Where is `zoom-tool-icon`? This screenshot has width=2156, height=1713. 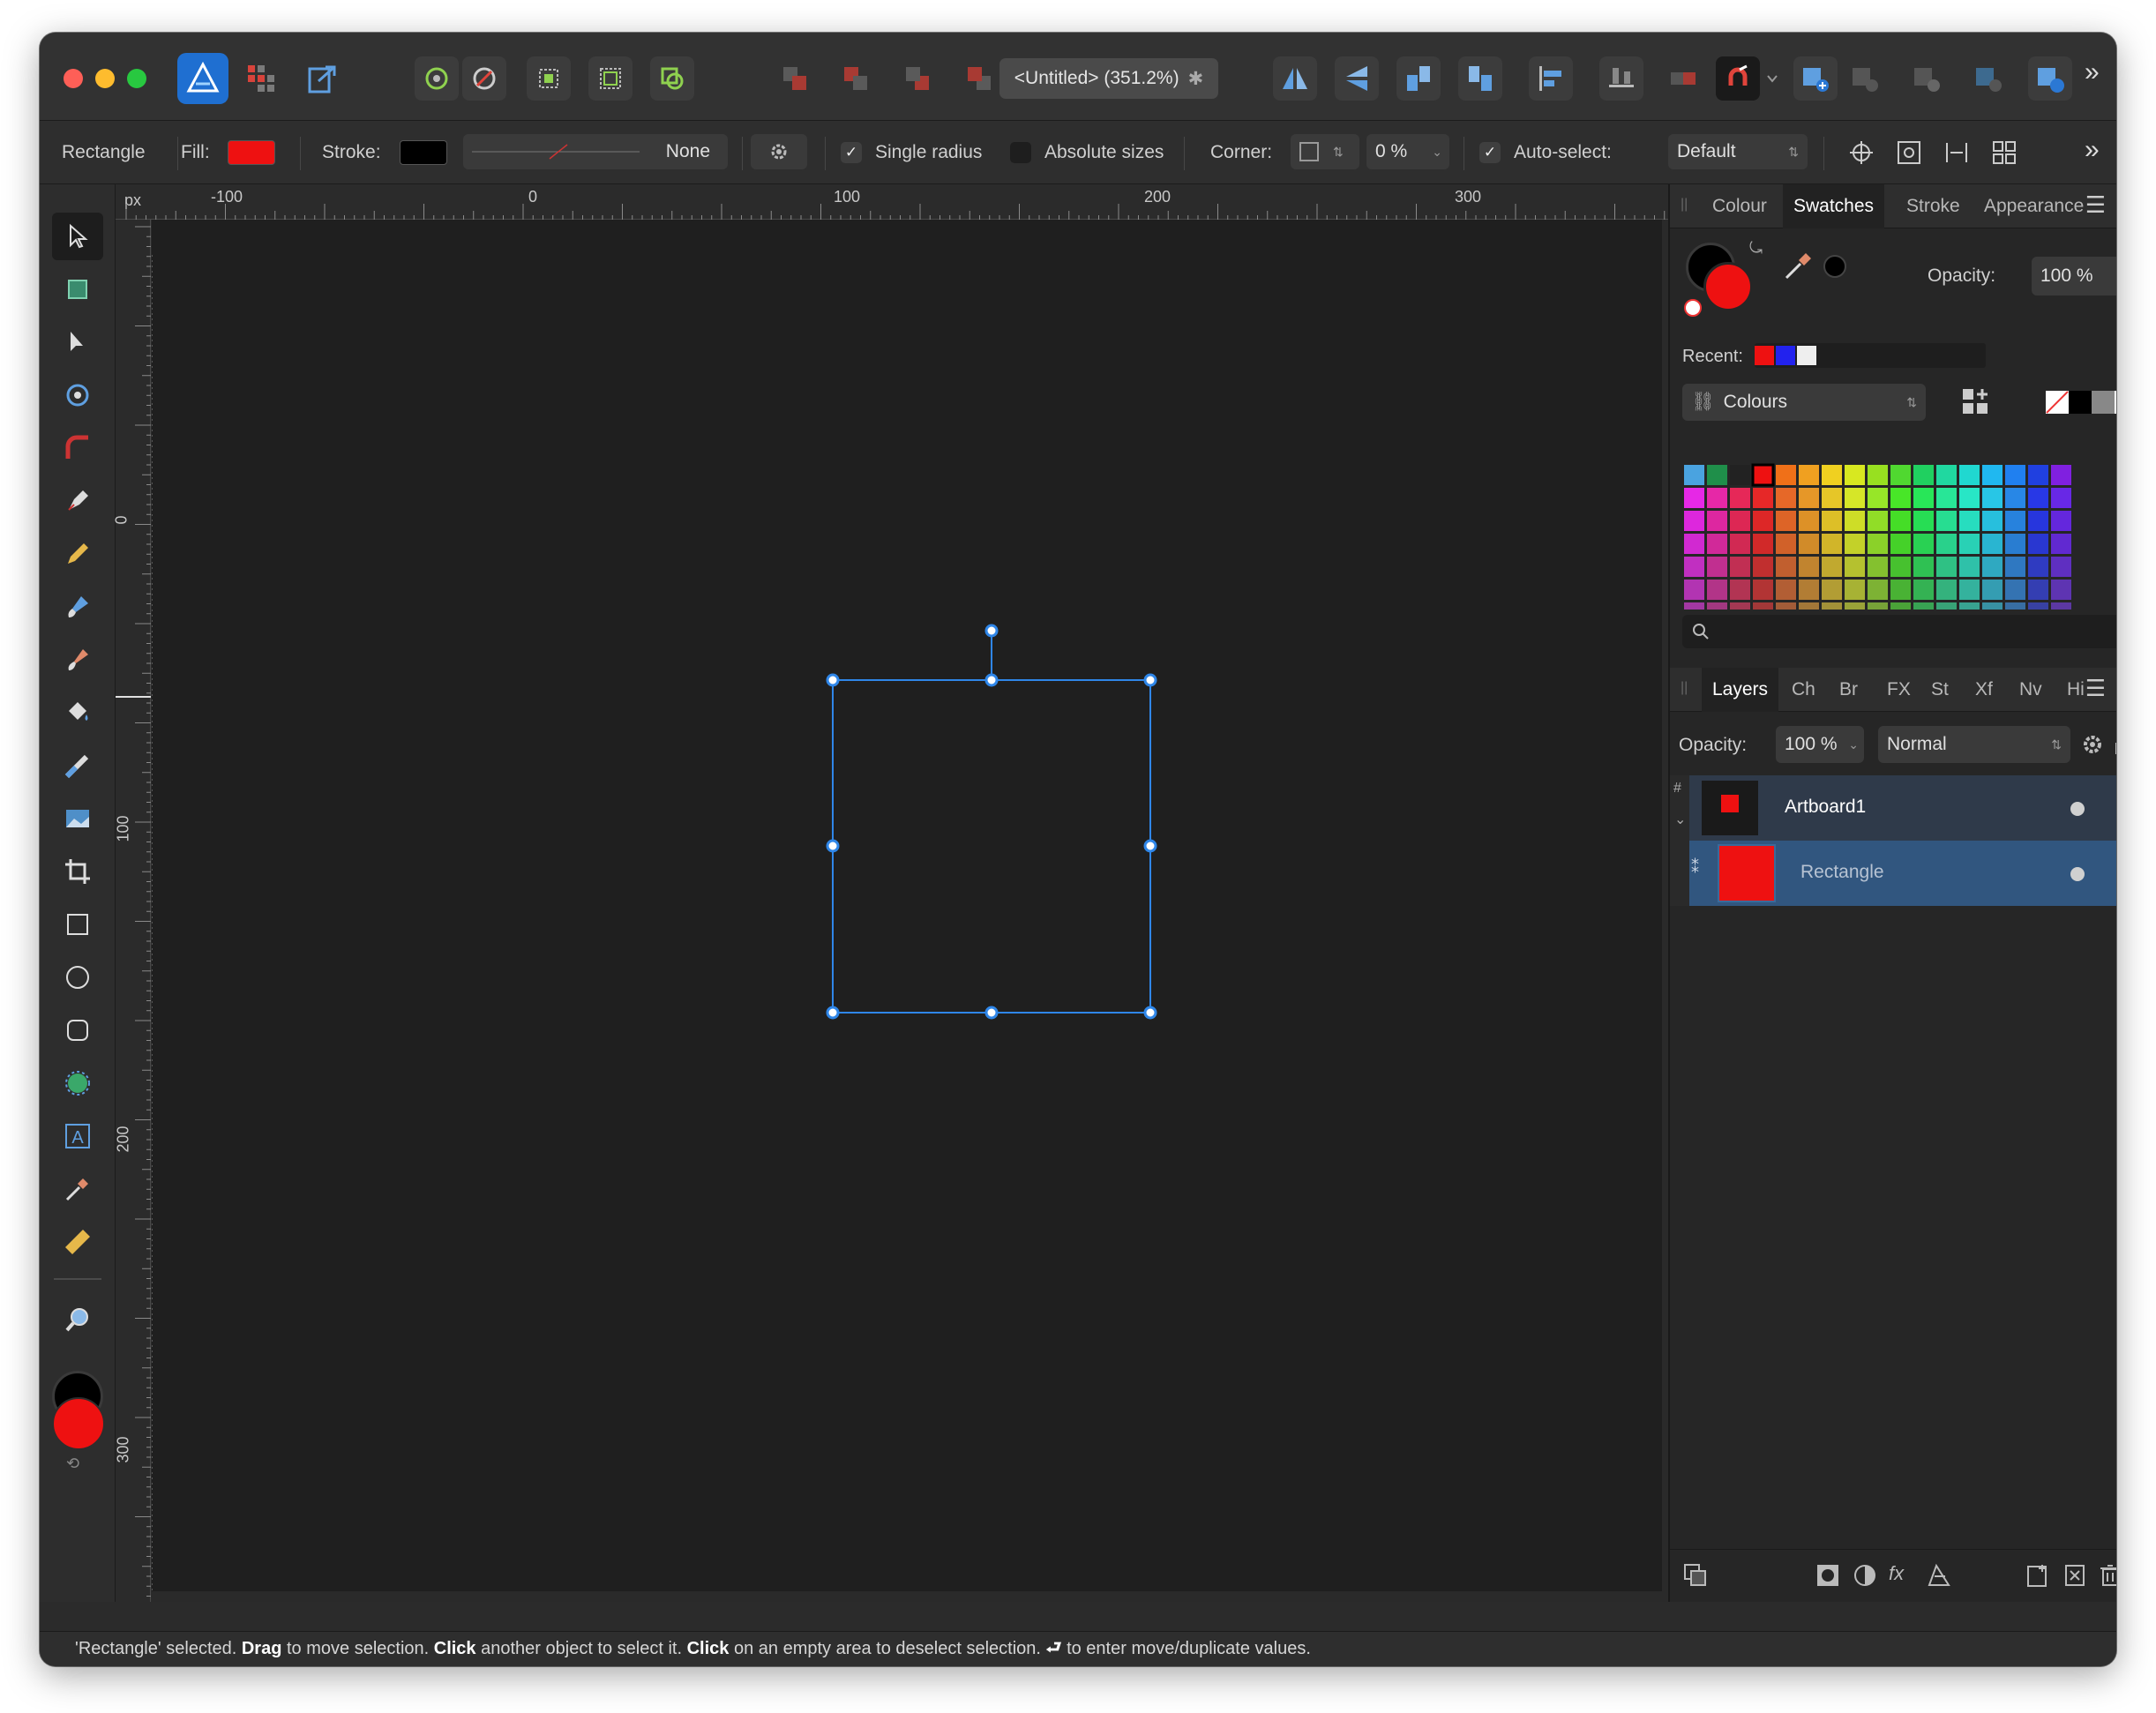
zoom-tool-icon is located at coordinates (77, 1319).